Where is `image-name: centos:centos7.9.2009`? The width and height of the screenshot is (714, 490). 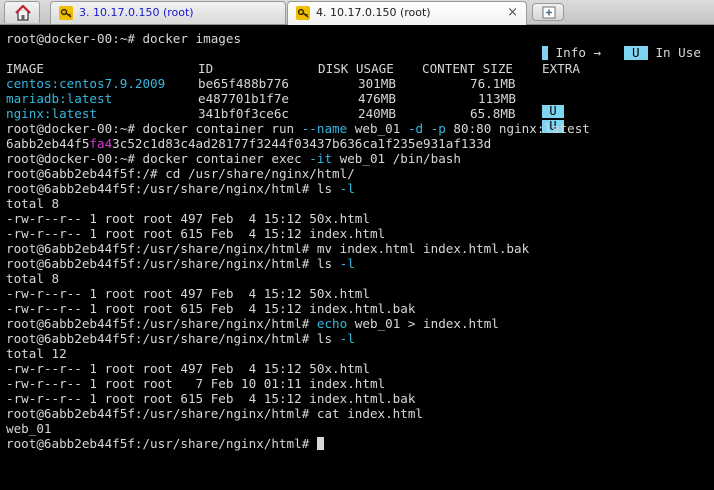 image-name: centos:centos7.9.2009 is located at coordinates (86, 83).